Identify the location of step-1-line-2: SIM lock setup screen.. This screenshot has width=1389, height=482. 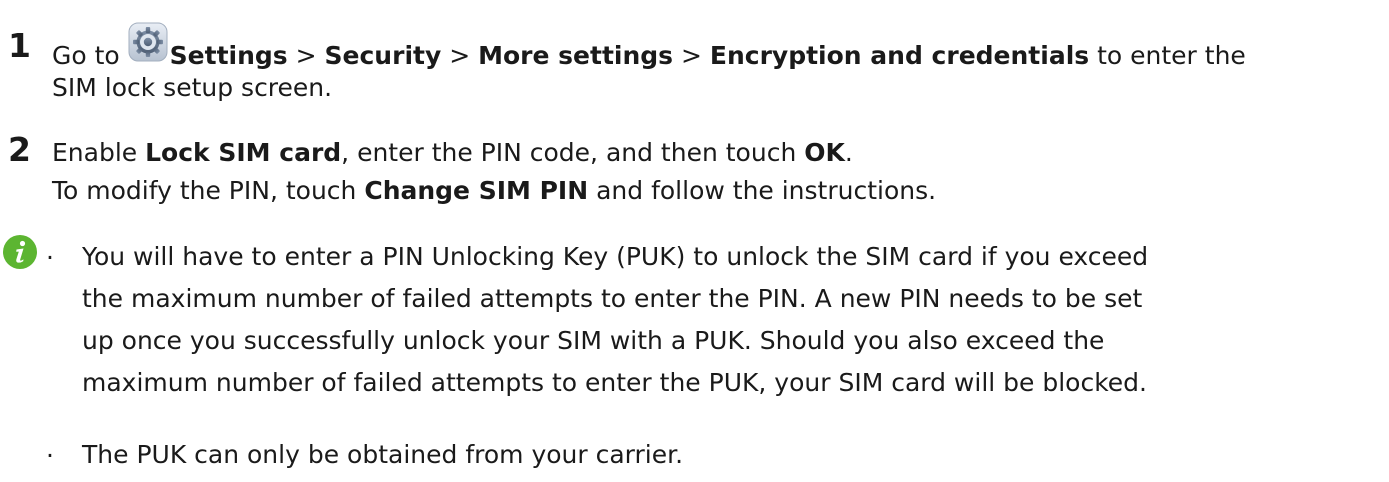
(192, 87).